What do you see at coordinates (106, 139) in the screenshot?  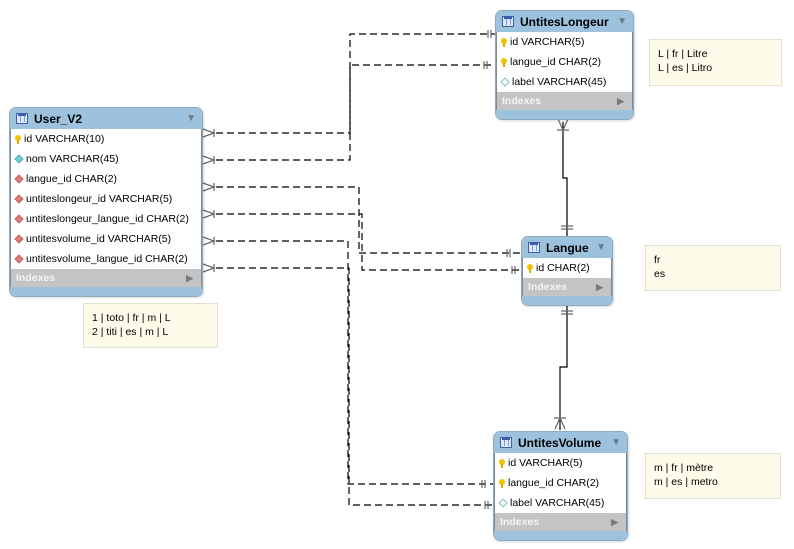 I see `column-row: id VARCHAR(10)` at bounding box center [106, 139].